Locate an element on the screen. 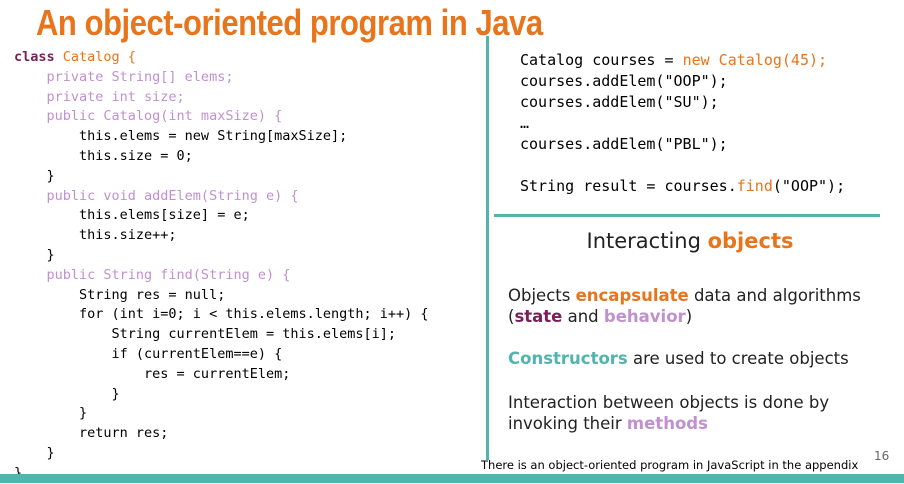 This screenshot has width=904, height=484. code-line: if (currentElem==e) { is located at coordinates (148, 353).